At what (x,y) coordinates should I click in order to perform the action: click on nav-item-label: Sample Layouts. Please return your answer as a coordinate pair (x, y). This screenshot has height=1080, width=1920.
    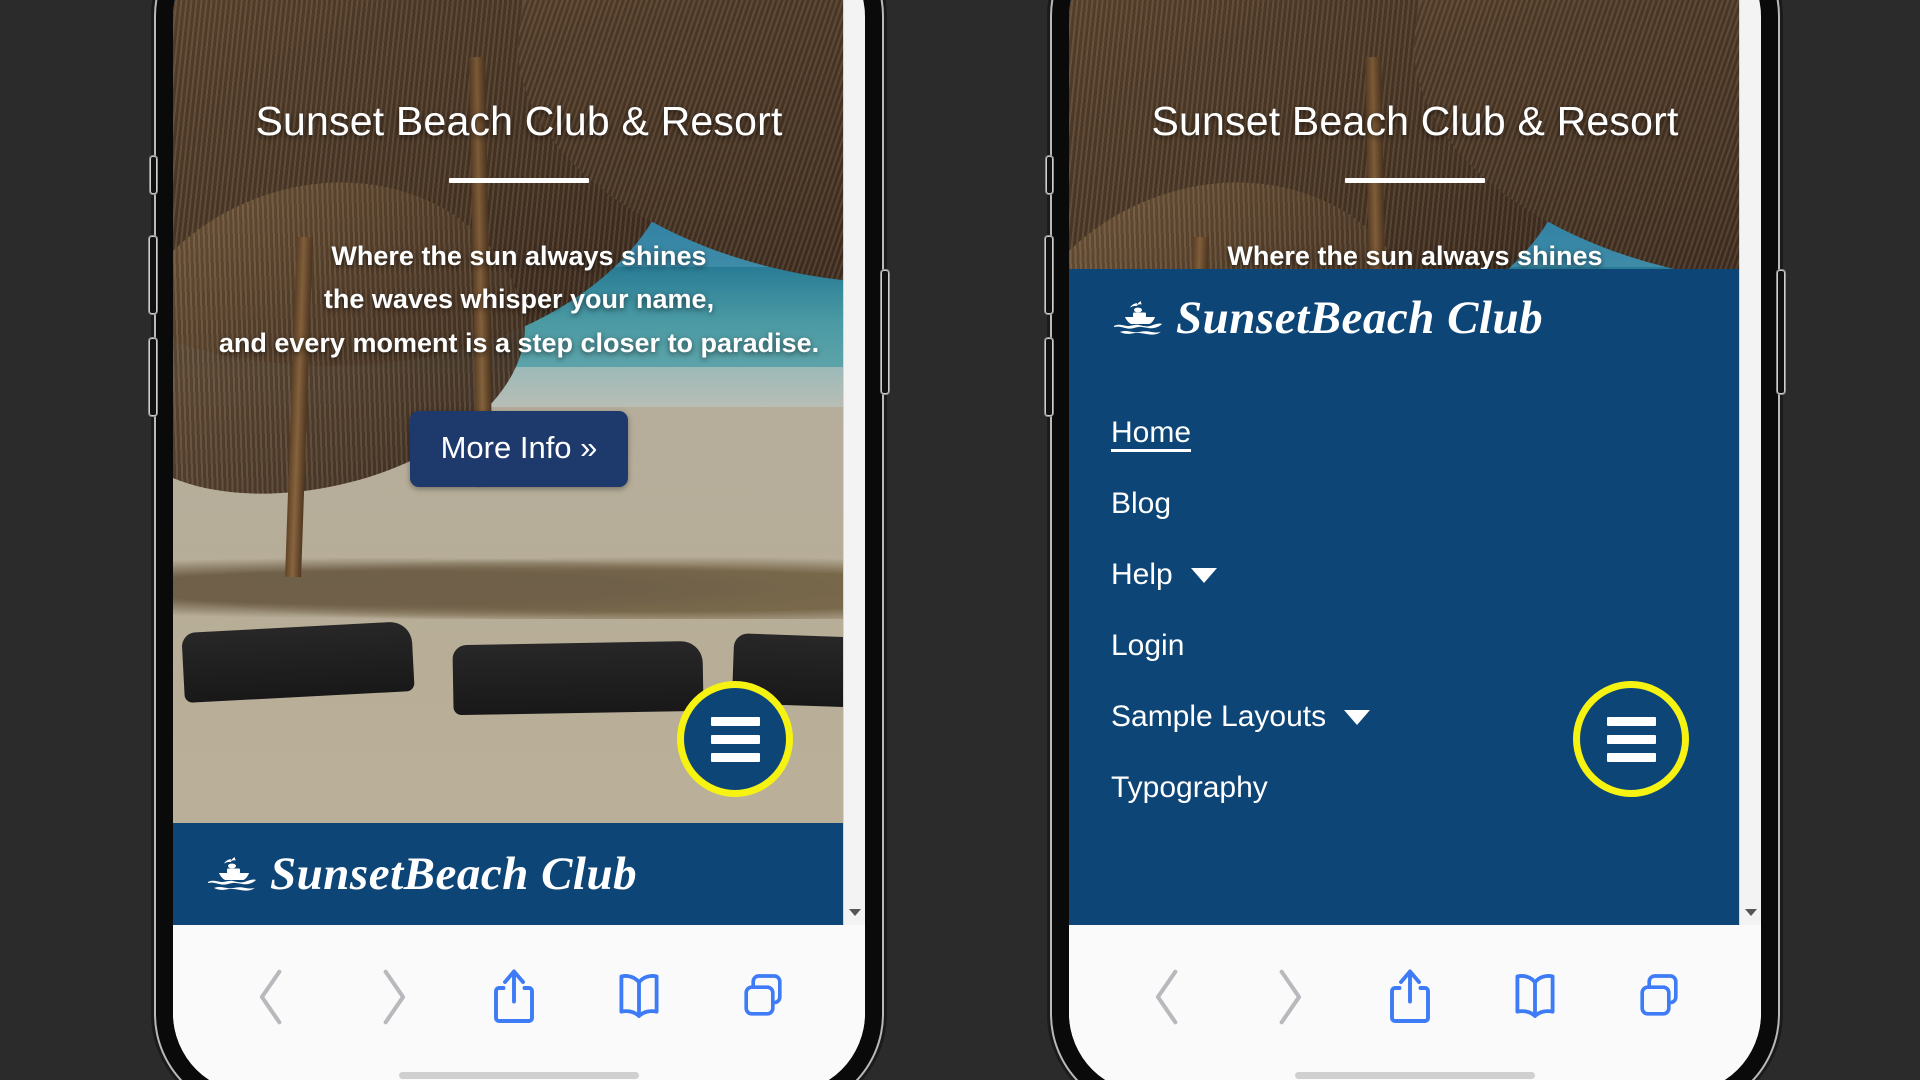
    Looking at the image, I should click on (1219, 716).